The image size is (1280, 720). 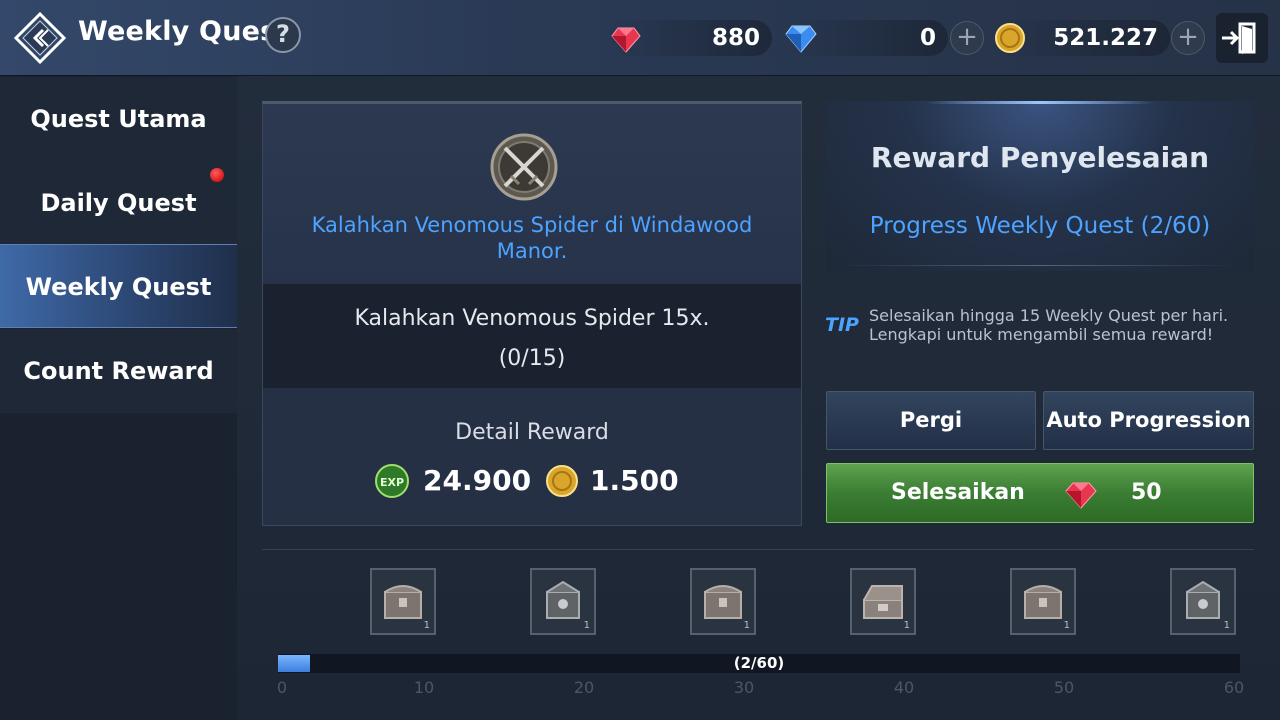 I want to click on help-button: ?, so click(x=283, y=35).